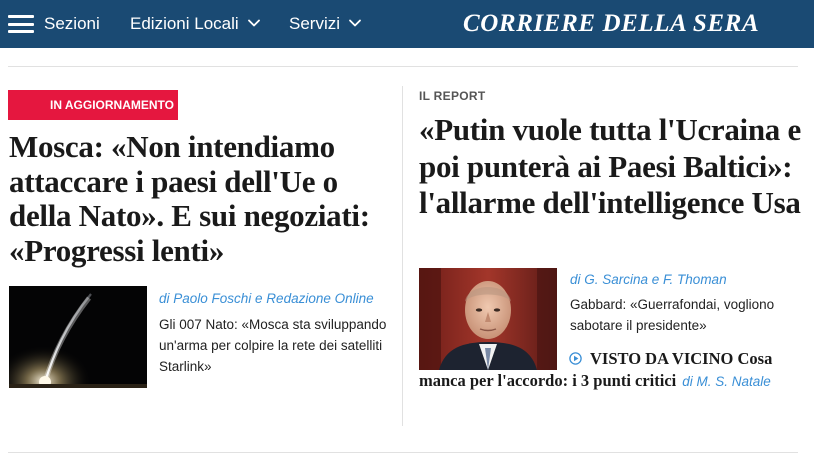 This screenshot has width=814, height=458. I want to click on rocket-launch-photo, so click(78, 337).